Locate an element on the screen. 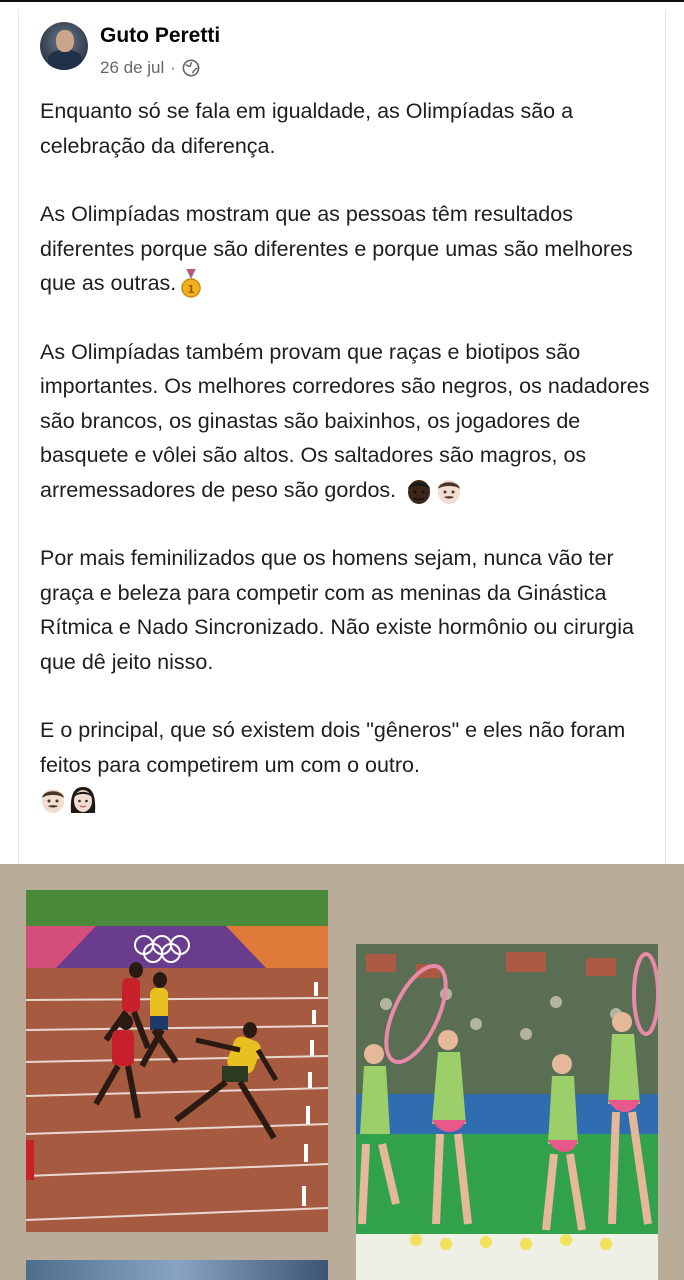 This screenshot has width=684, height=1280. rhythmic-gymnasts-photo is located at coordinates (507, 1112).